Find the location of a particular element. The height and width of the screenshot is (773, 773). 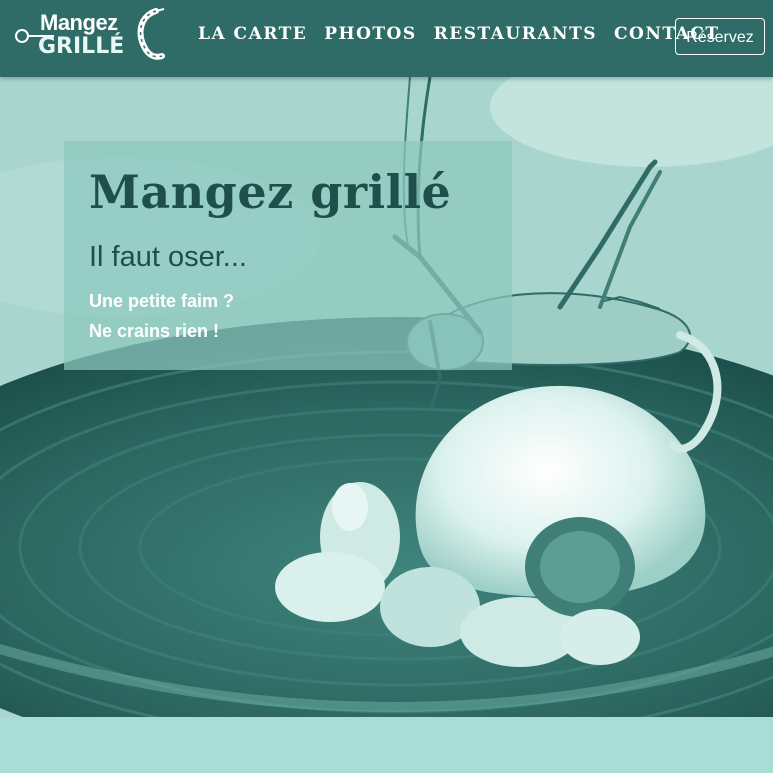

nav-item-restaurants: RESTAURANTS is located at coordinates (515, 34).